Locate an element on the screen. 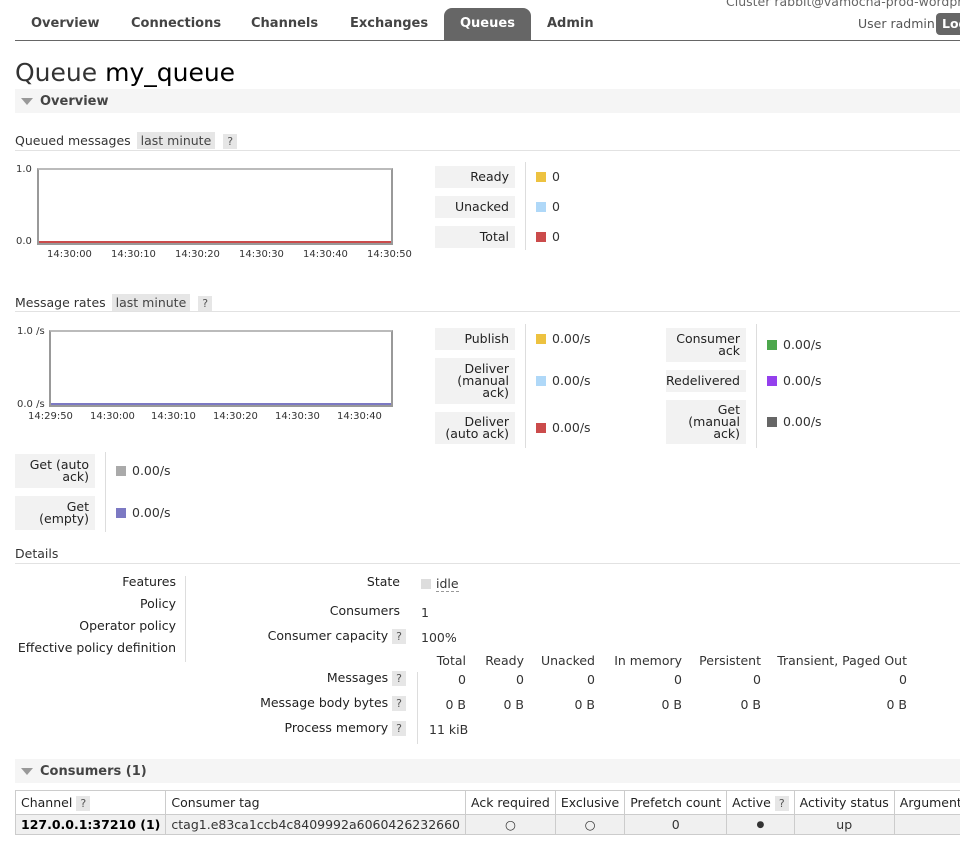  queued-messages-heading: Queued messages last minute ? is located at coordinates (126, 140).